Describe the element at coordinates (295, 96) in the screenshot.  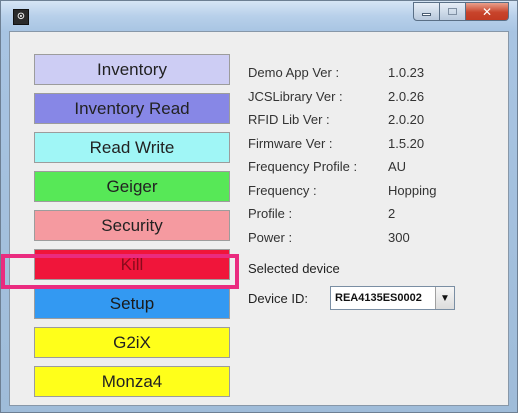
I see `info-label: JCSLibrary Ver :` at that location.